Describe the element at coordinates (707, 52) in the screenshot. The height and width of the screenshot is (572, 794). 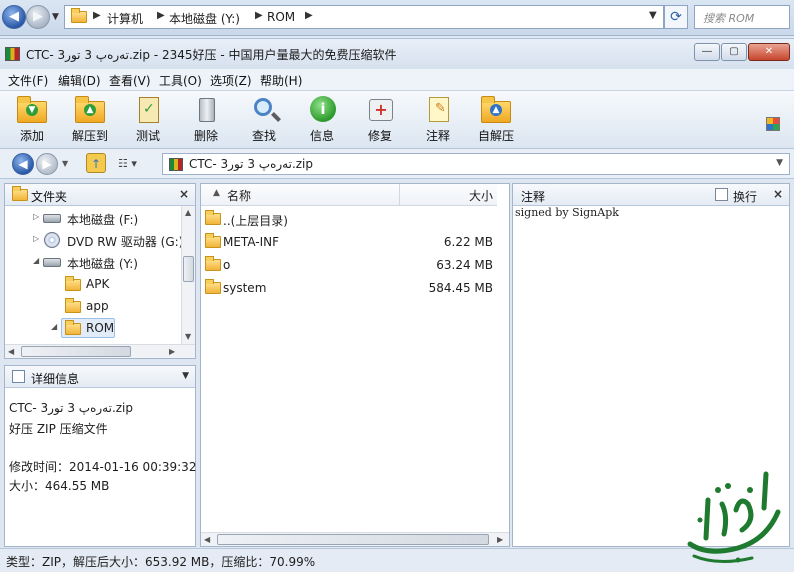
I see `minimize-button: ―` at that location.